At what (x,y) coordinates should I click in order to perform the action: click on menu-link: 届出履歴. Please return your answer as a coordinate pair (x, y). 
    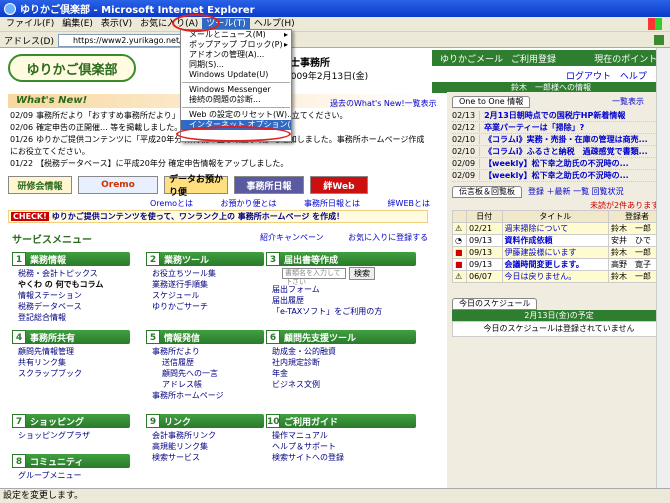
    Looking at the image, I should click on (344, 300).